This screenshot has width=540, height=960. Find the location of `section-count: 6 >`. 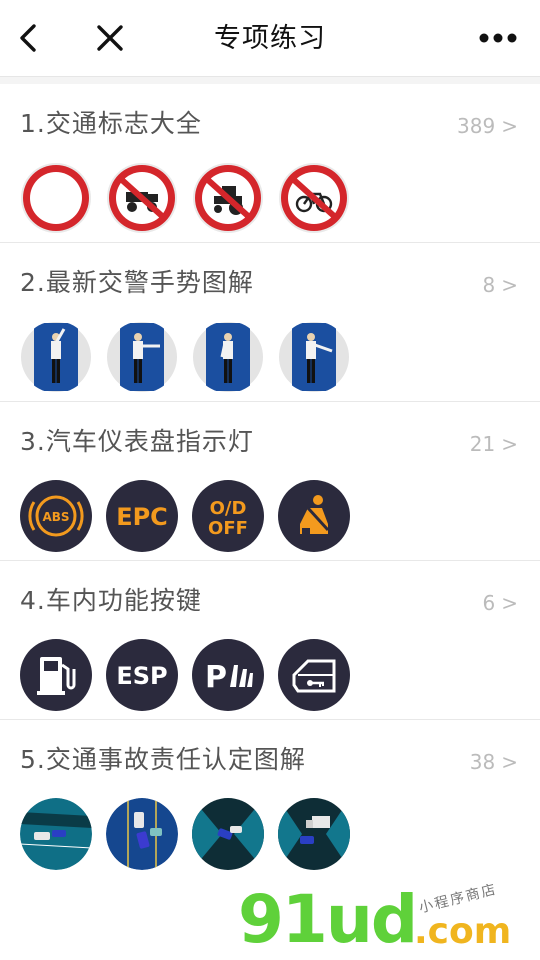

section-count: 6 > is located at coordinates (501, 603).